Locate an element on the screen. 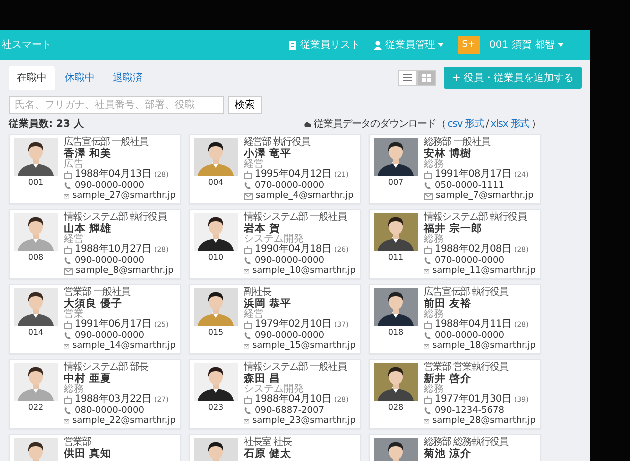  download-label: ） is located at coordinates (536, 124).